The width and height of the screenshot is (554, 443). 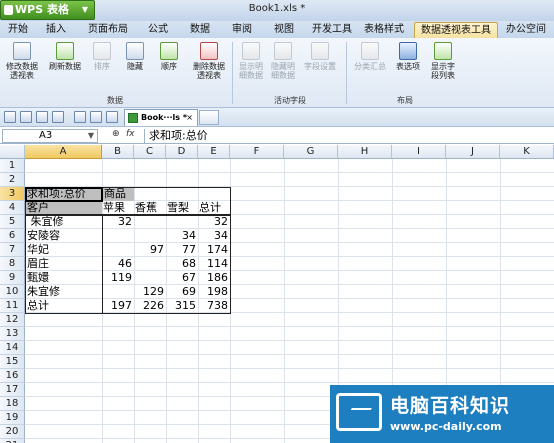 I want to click on pivot-value-cell: 738, so click(x=214, y=306).